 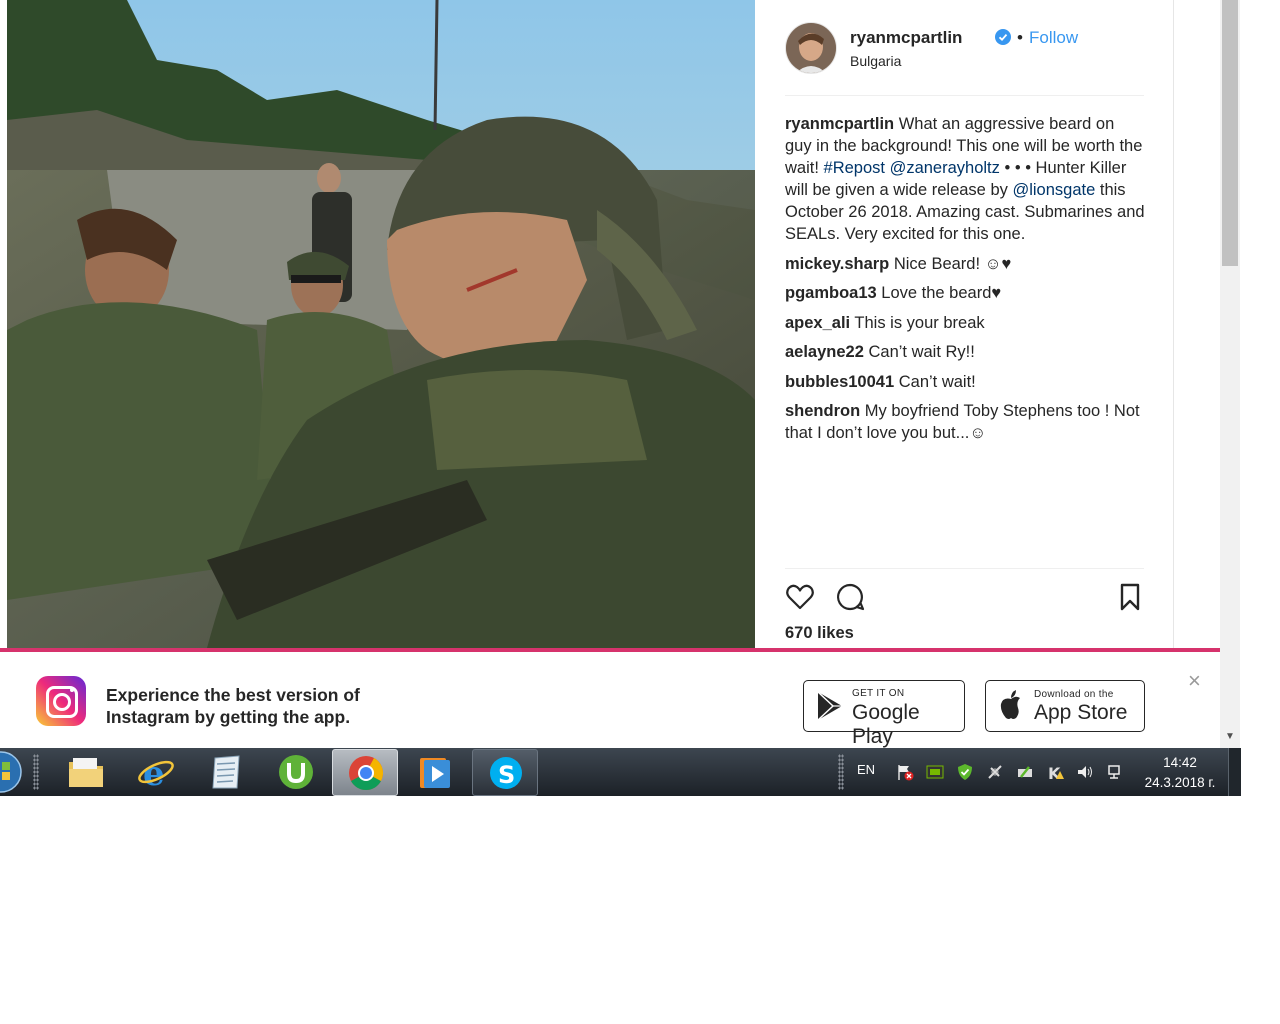 I want to click on comment-username: mickey.sharp, so click(x=837, y=264).